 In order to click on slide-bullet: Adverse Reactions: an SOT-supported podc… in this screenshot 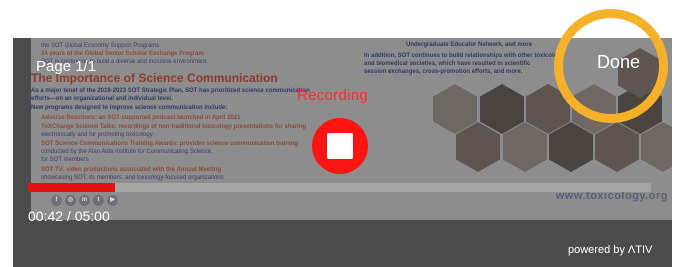, I will do `click(141, 118)`.